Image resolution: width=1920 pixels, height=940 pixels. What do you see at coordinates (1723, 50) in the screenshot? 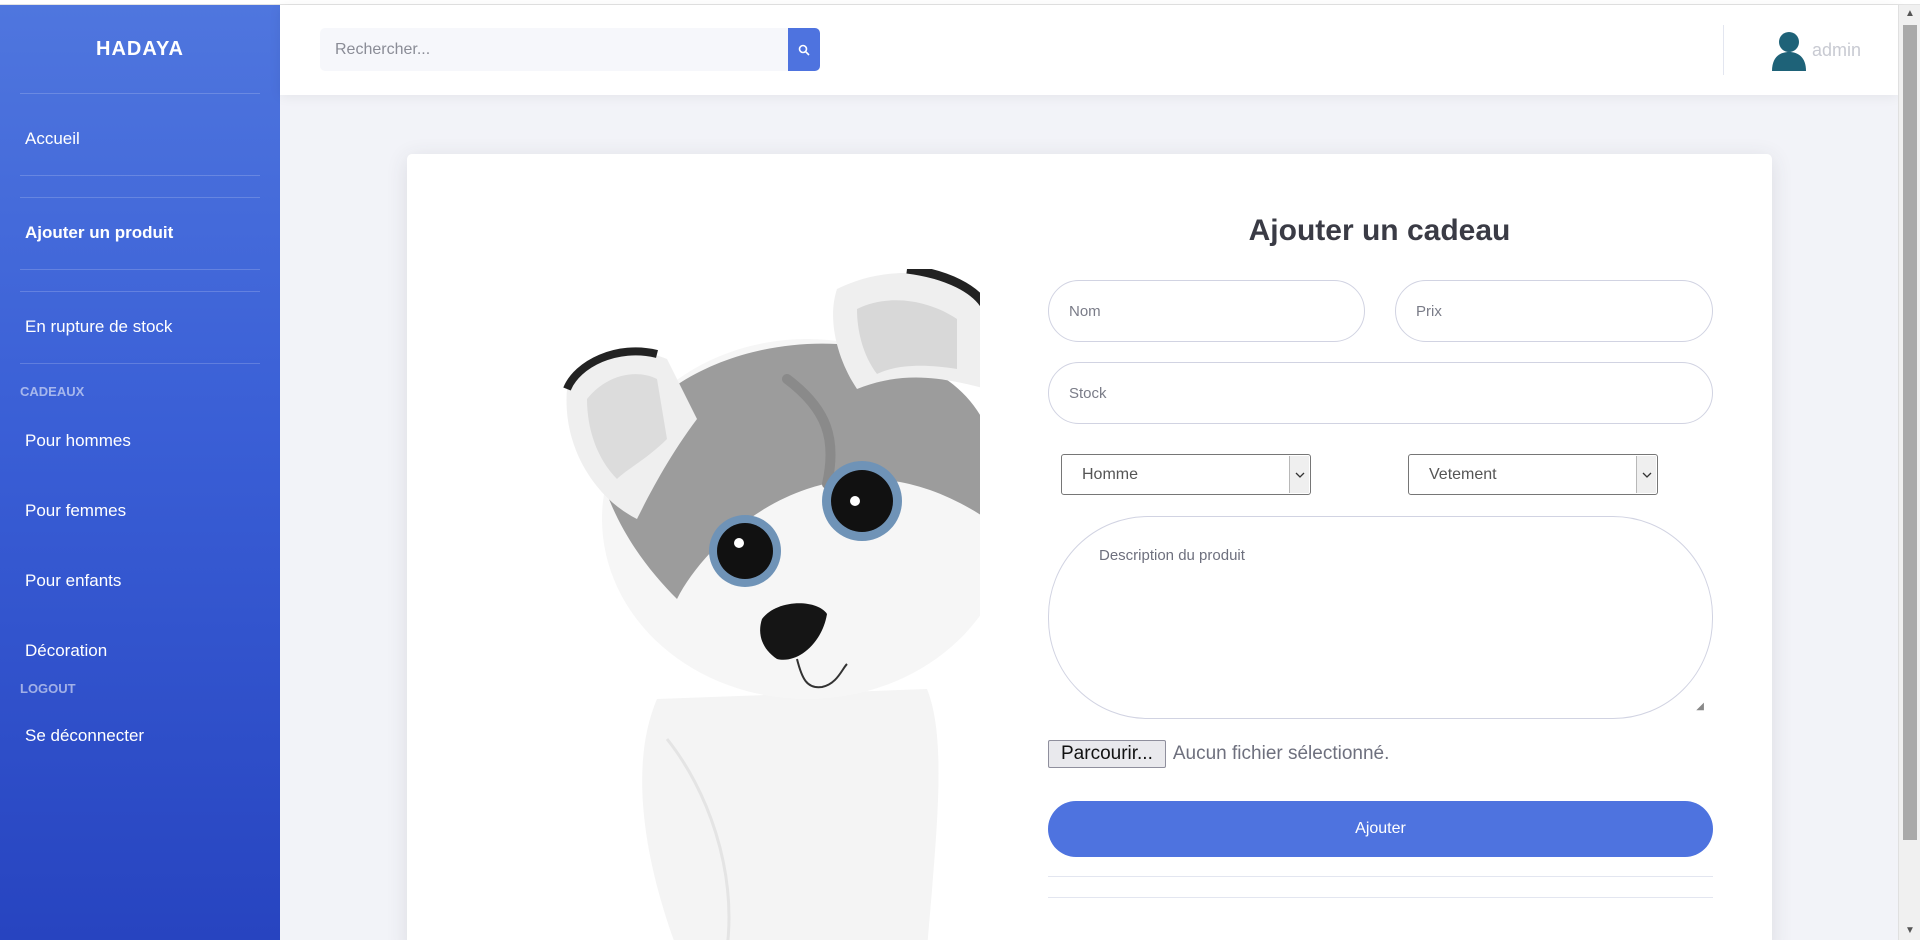
I see `topbar-divider` at bounding box center [1723, 50].